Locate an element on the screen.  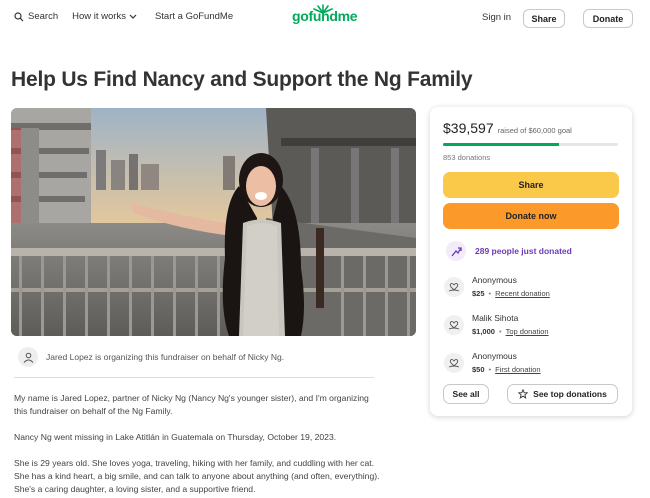
donor-details: $25 • Recent donation is located at coordinates (511, 293).